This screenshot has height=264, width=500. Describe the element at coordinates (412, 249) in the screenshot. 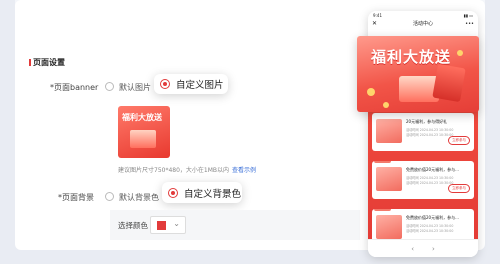

I see `back-icon: ‹` at that location.